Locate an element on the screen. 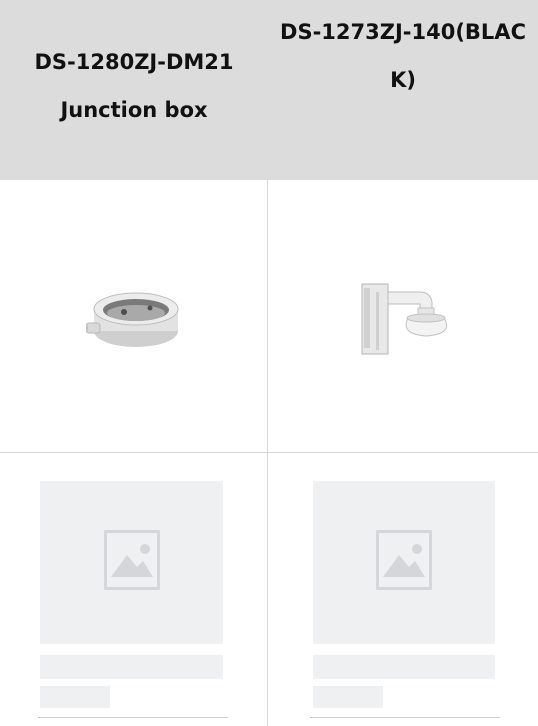  column-header-ds-1273zj-140: DS-1273ZJ-140(BLACK) is located at coordinates (403, 90).